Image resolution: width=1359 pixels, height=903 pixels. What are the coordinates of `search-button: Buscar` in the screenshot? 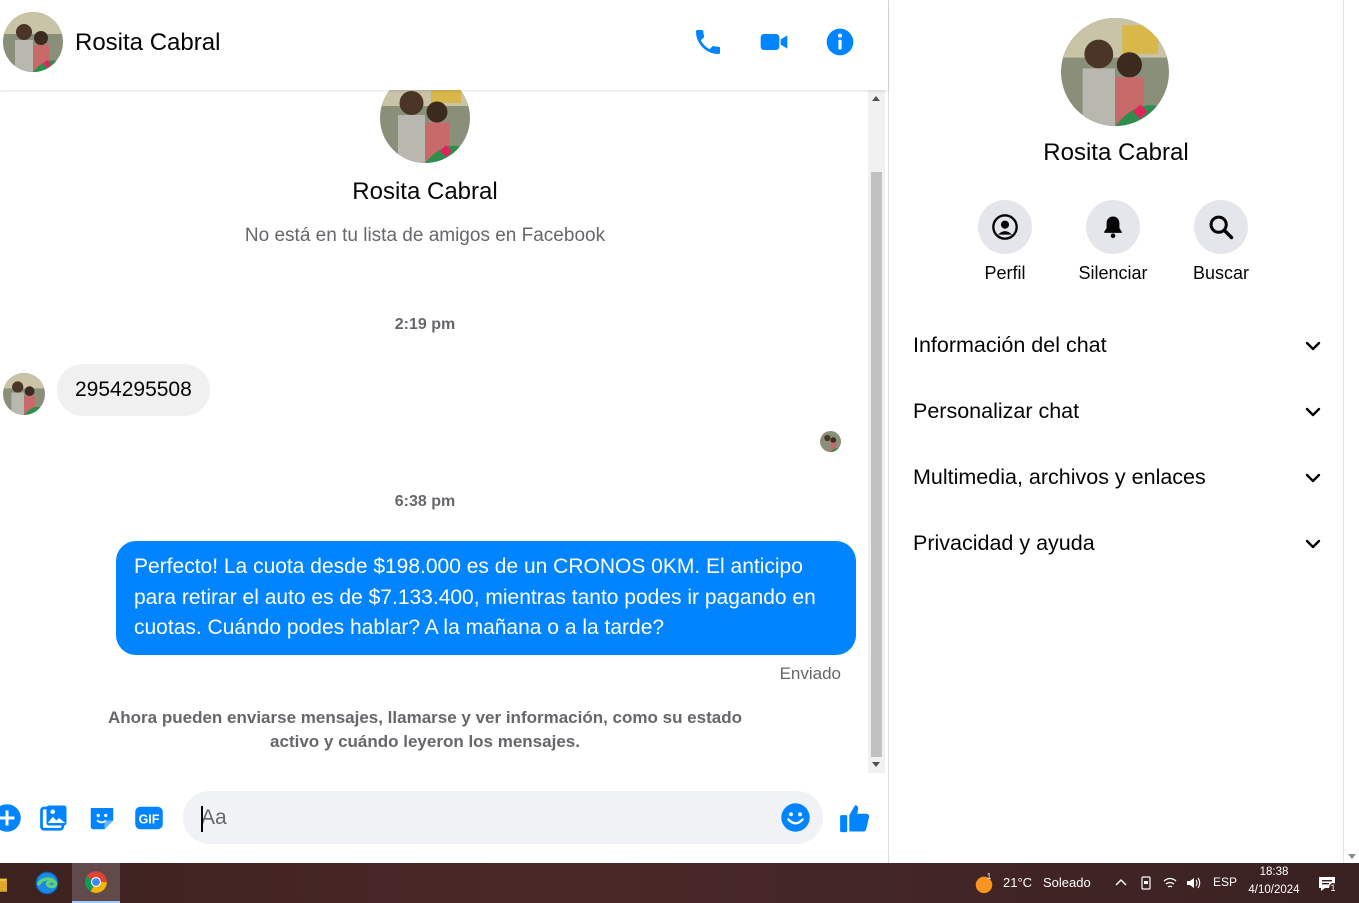 It's located at (1221, 242).